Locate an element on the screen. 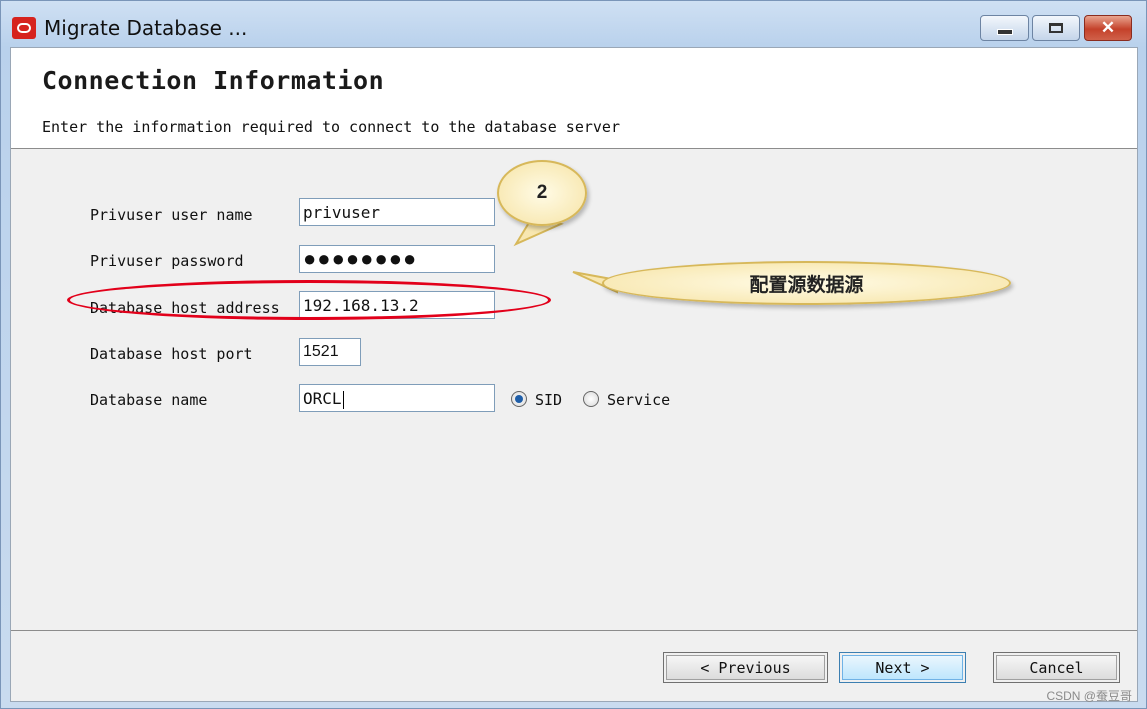  maximize-button is located at coordinates (1056, 28).